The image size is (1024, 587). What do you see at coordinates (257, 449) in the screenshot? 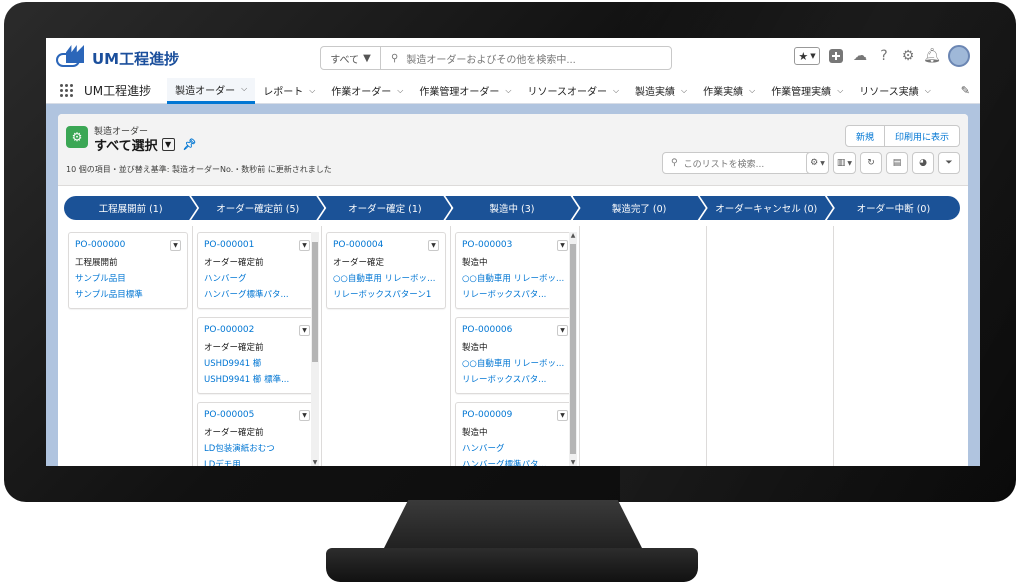
I see `card-item-link: LD包装演紙おむつ` at bounding box center [257, 449].